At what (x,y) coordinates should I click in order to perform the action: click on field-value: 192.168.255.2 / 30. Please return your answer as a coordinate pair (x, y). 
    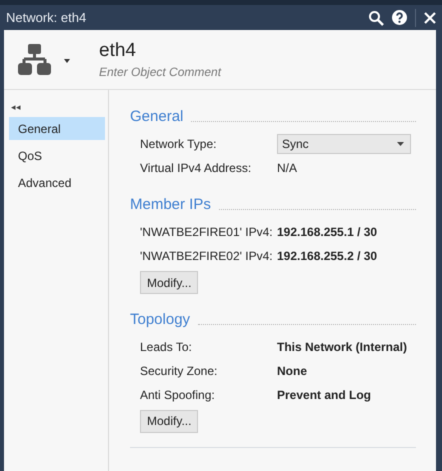
    Looking at the image, I should click on (327, 256).